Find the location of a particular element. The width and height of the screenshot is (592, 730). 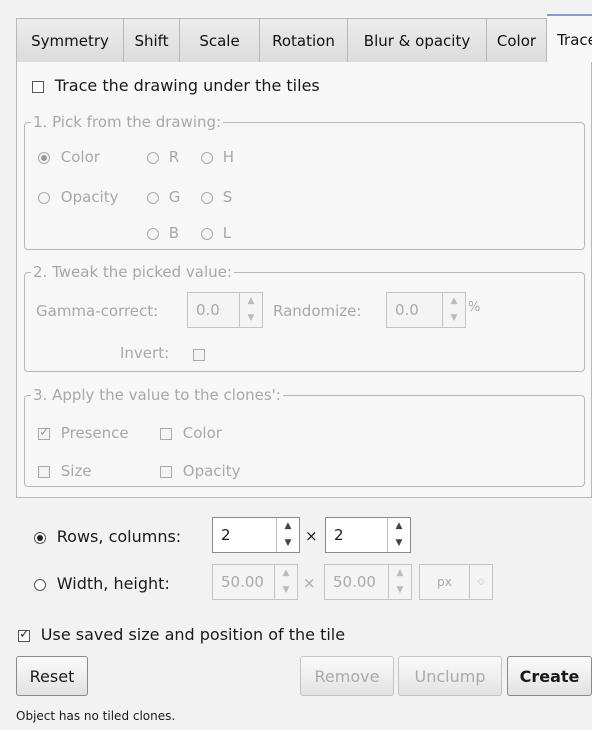

color-checkbox is located at coordinates (166, 433).